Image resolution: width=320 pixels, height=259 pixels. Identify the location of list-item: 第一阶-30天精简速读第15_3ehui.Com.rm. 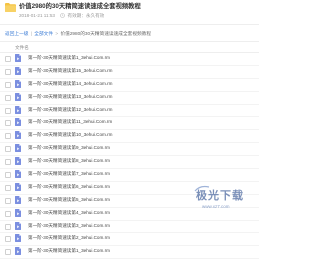
(129, 72).